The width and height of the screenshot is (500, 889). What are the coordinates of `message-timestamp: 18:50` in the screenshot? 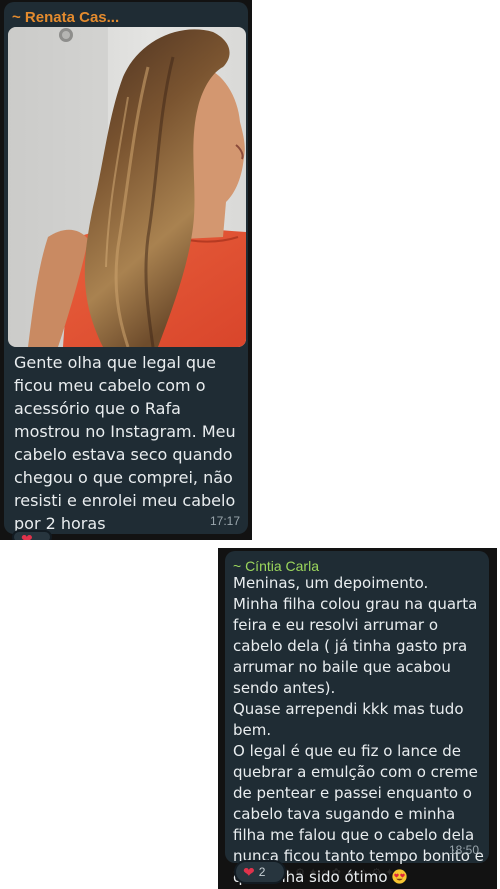 It's located at (463, 850).